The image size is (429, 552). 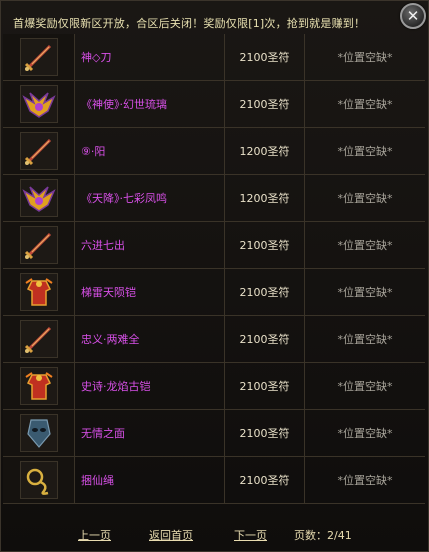 What do you see at coordinates (150, 198) in the screenshot?
I see `item-name: 《天降》·七彩凤鸣` at bounding box center [150, 198].